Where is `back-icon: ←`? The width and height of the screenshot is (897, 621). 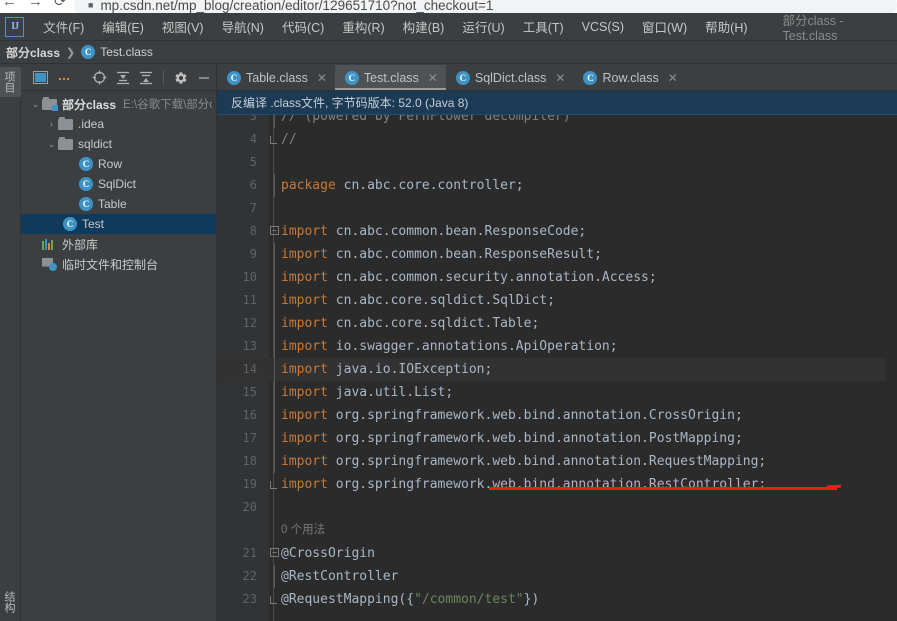 back-icon: ← is located at coordinates (9, 4).